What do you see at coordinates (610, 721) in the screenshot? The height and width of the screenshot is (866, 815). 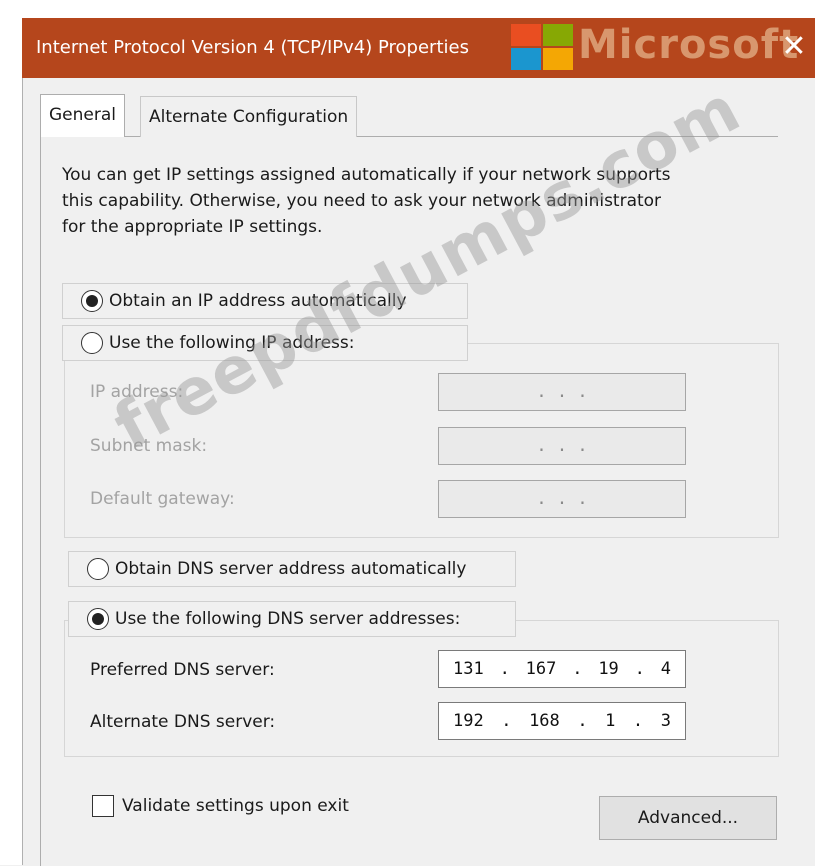 I see `ip-octet: 1` at bounding box center [610, 721].